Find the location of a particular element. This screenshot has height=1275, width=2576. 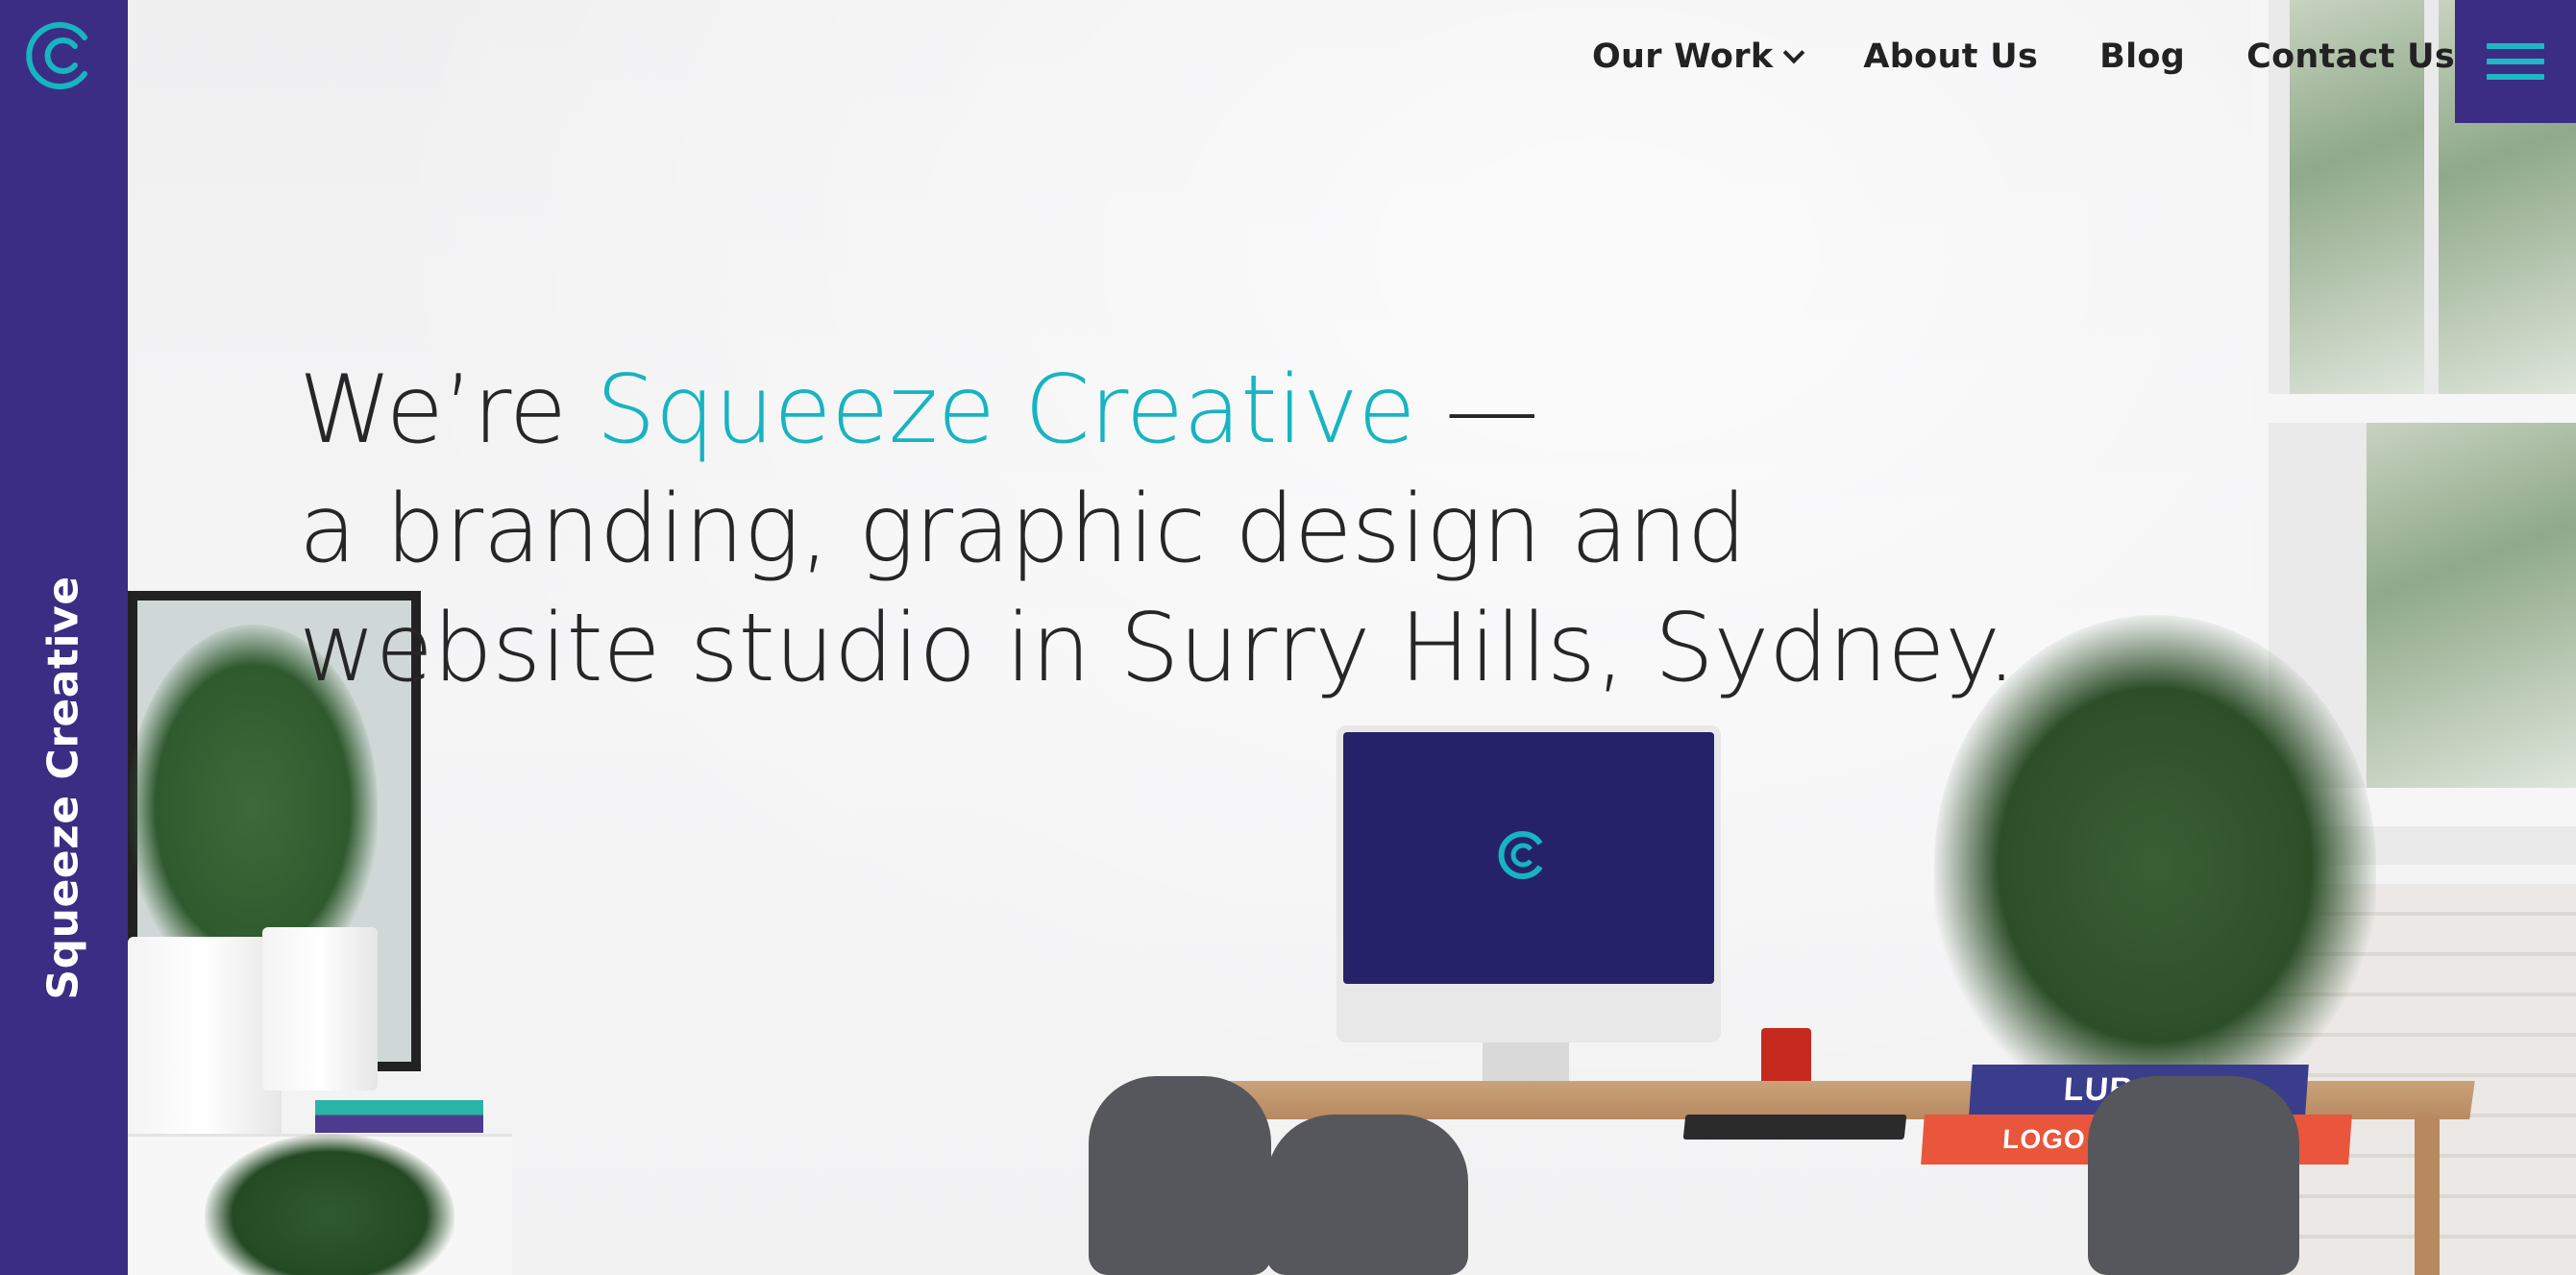

headline-line-3: website studio in Surry Hills, Sydney. is located at coordinates (1158, 649).